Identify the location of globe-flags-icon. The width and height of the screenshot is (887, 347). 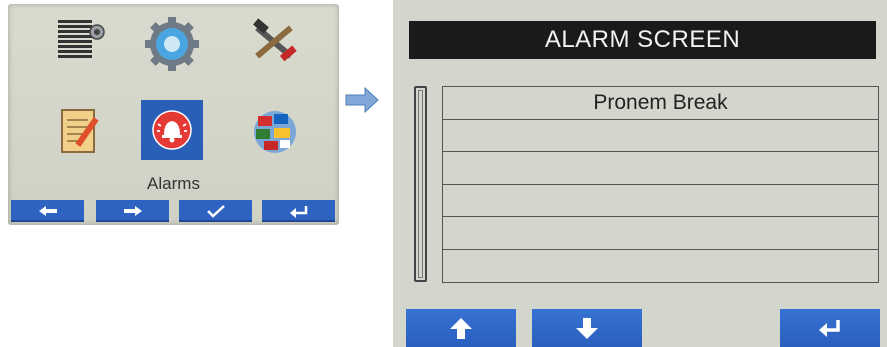
(275, 132).